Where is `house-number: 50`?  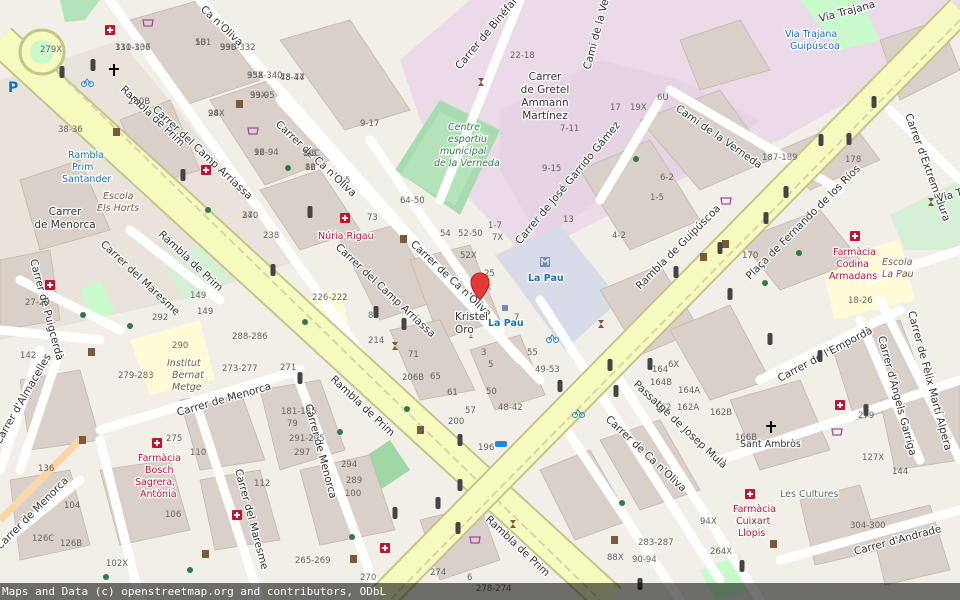 house-number: 50 is located at coordinates (491, 392).